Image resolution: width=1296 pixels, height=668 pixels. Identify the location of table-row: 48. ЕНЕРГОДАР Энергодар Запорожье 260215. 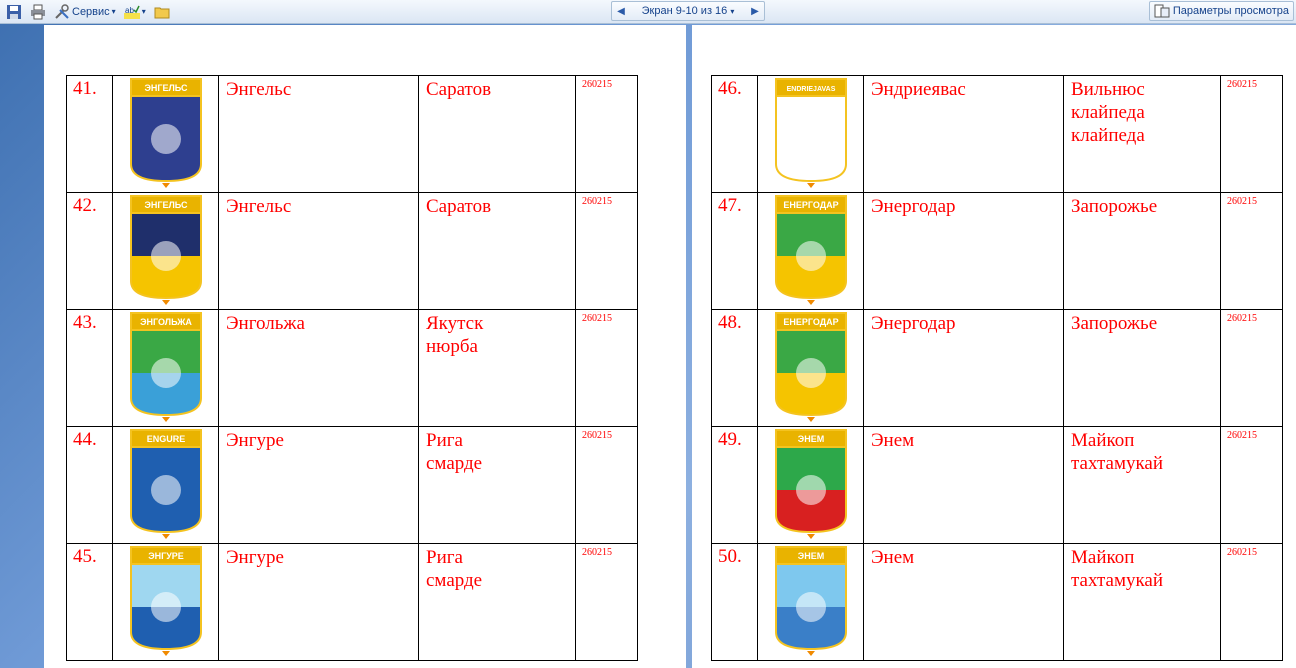
(997, 368).